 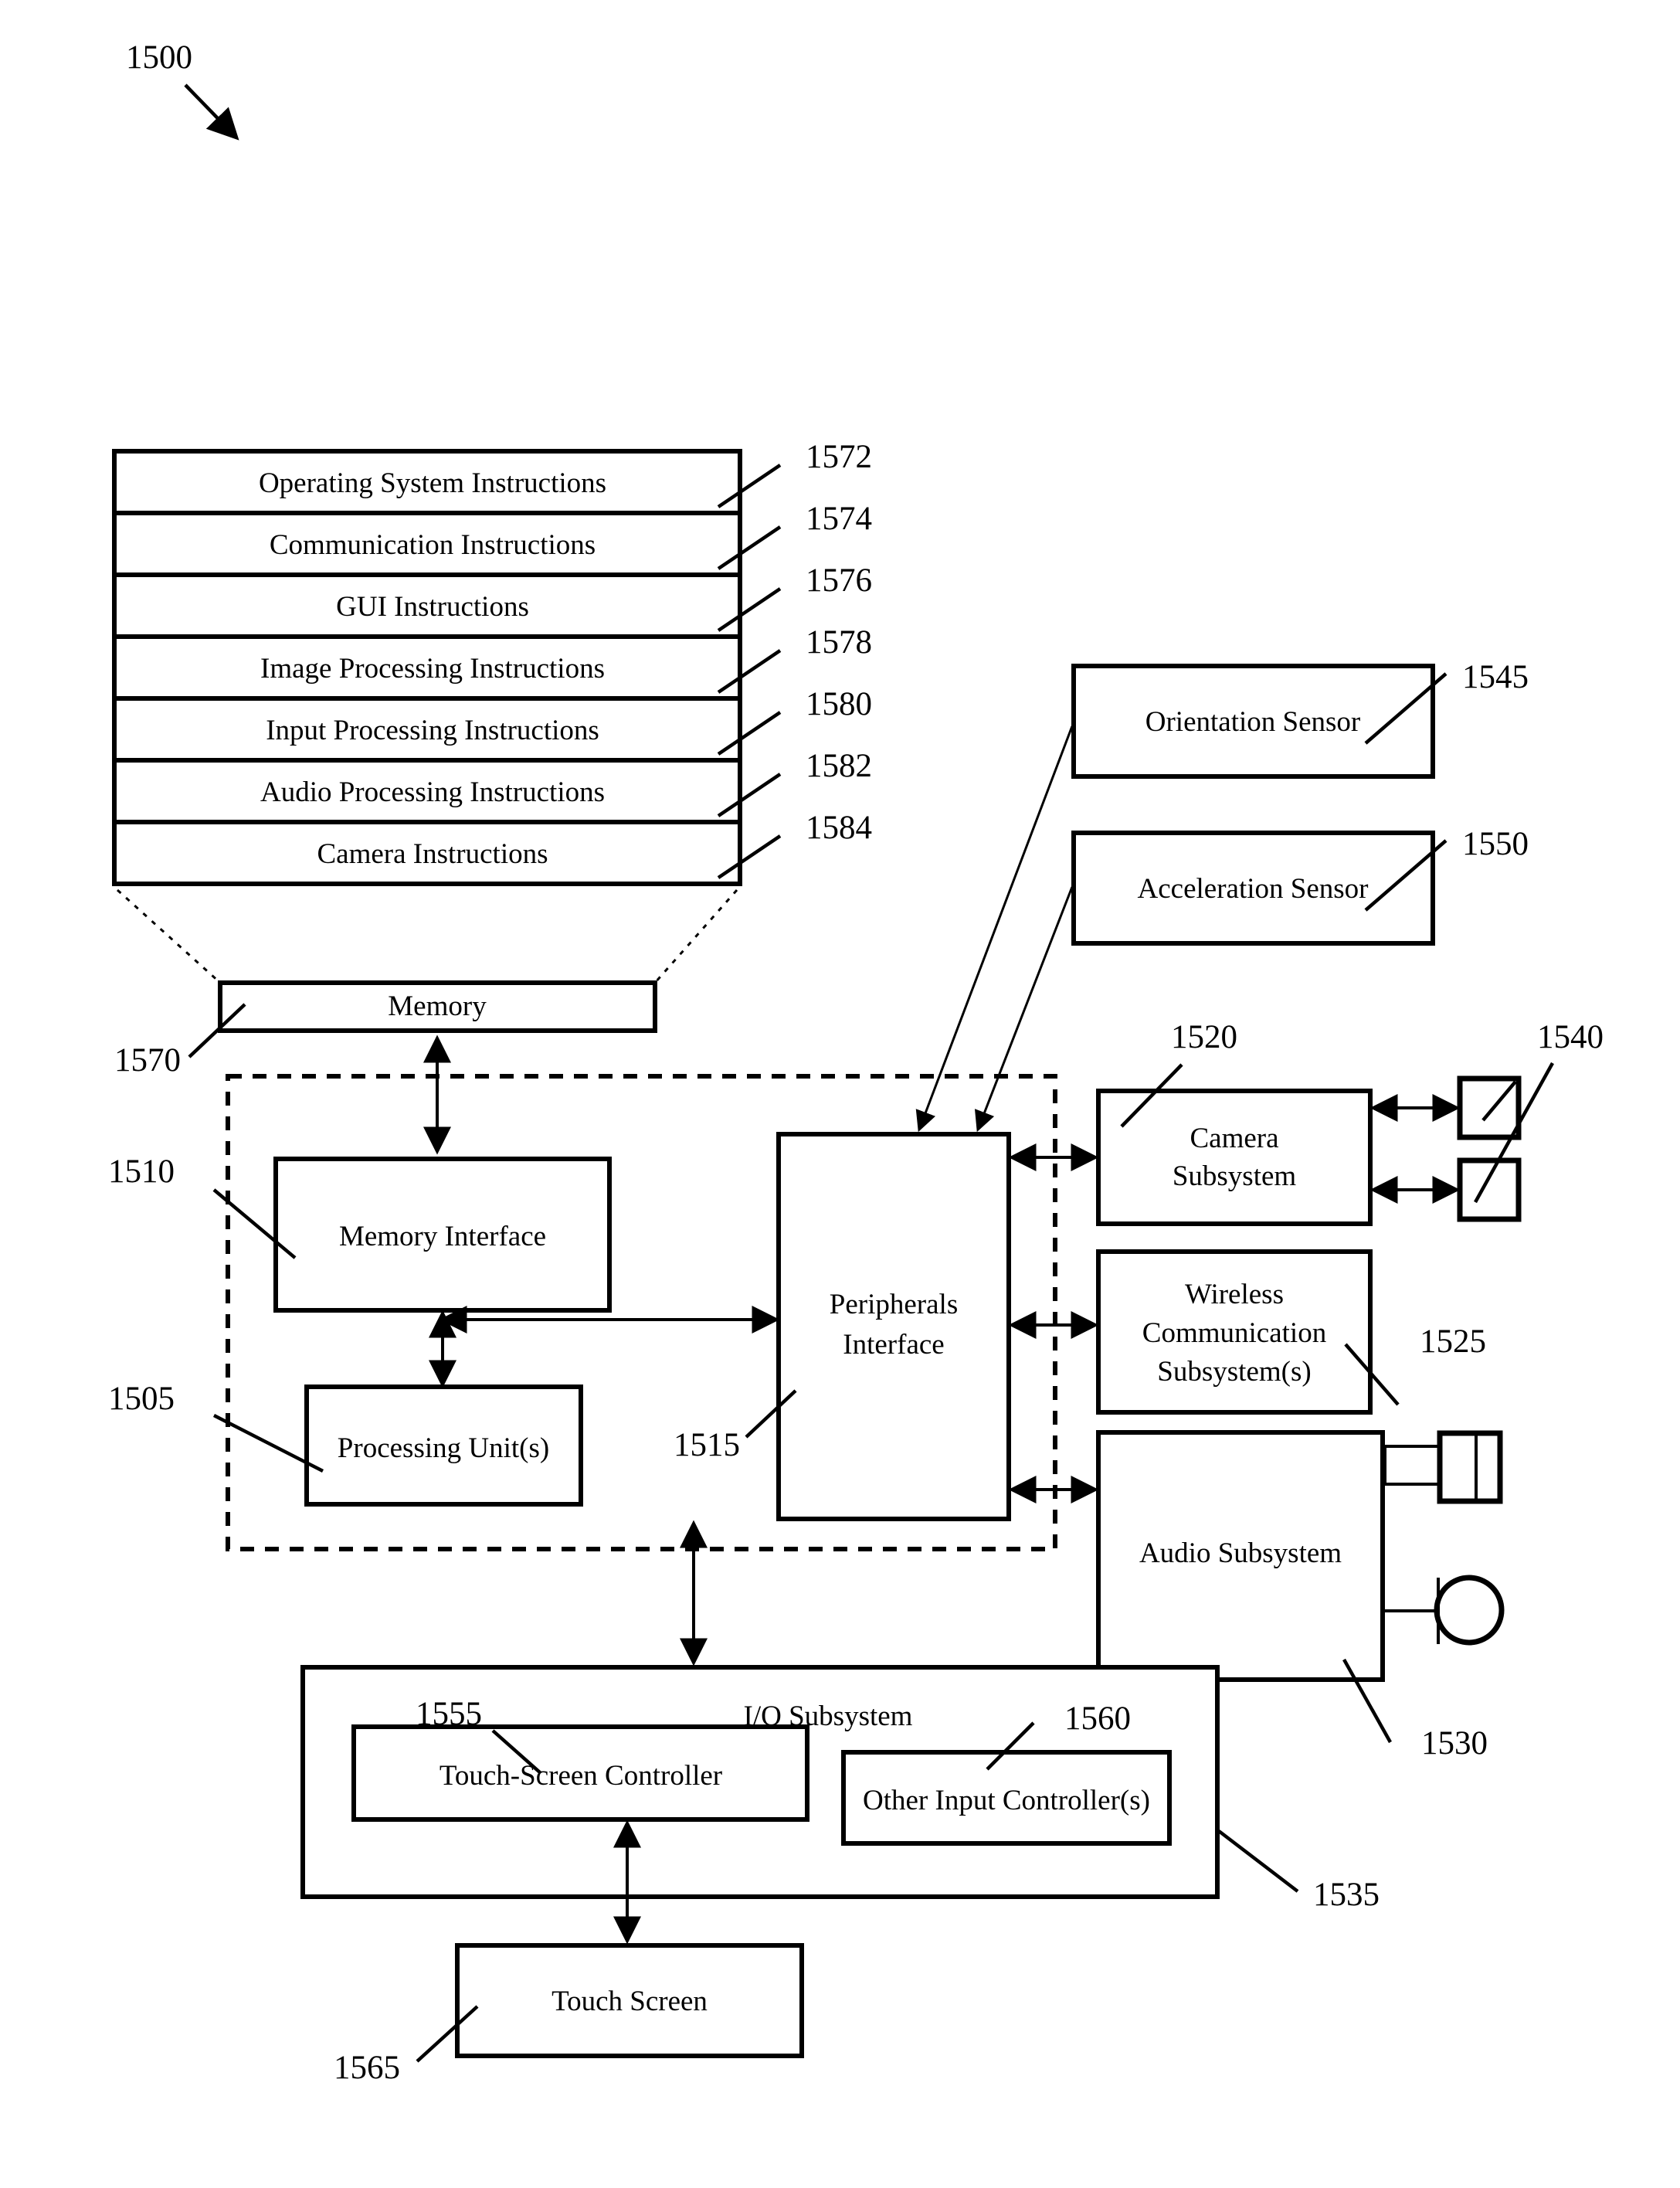 What do you see at coordinates (1453, 1341) in the screenshot?
I see `wireless-subsystem-ref: 1525` at bounding box center [1453, 1341].